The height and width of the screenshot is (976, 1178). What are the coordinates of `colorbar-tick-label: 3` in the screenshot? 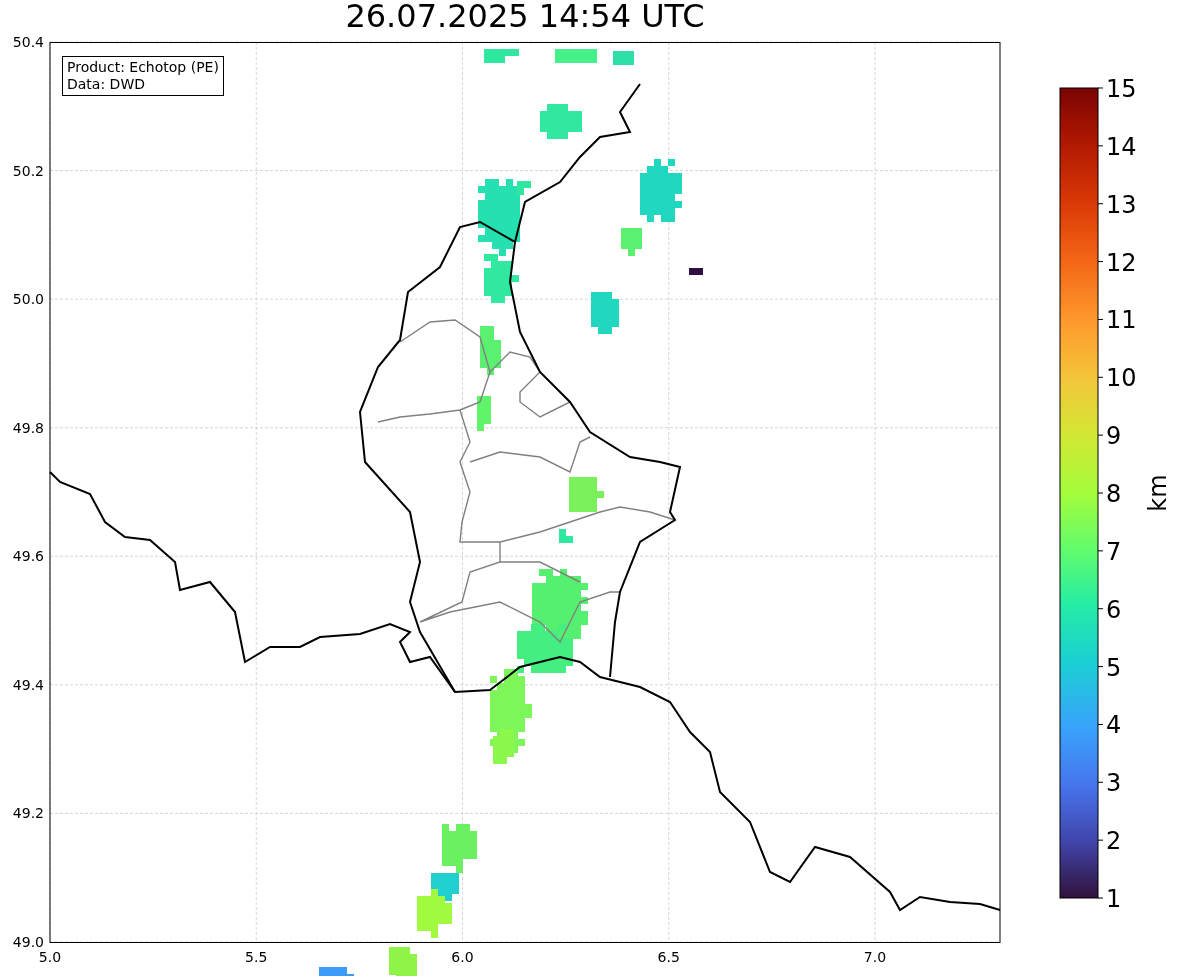 It's located at (1114, 783).